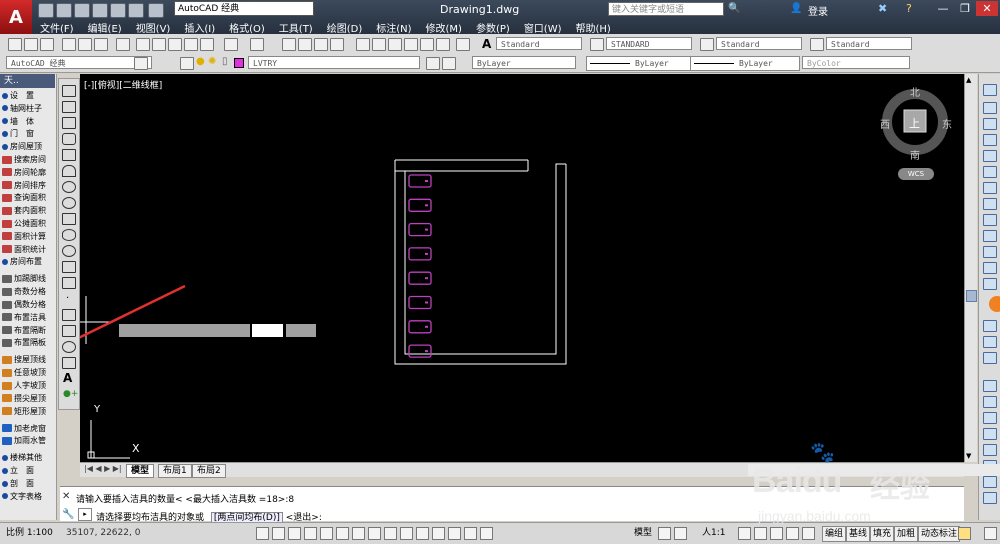  Describe the element at coordinates (85, 514) in the screenshot. I see `command-recent-icon: ▸` at that location.